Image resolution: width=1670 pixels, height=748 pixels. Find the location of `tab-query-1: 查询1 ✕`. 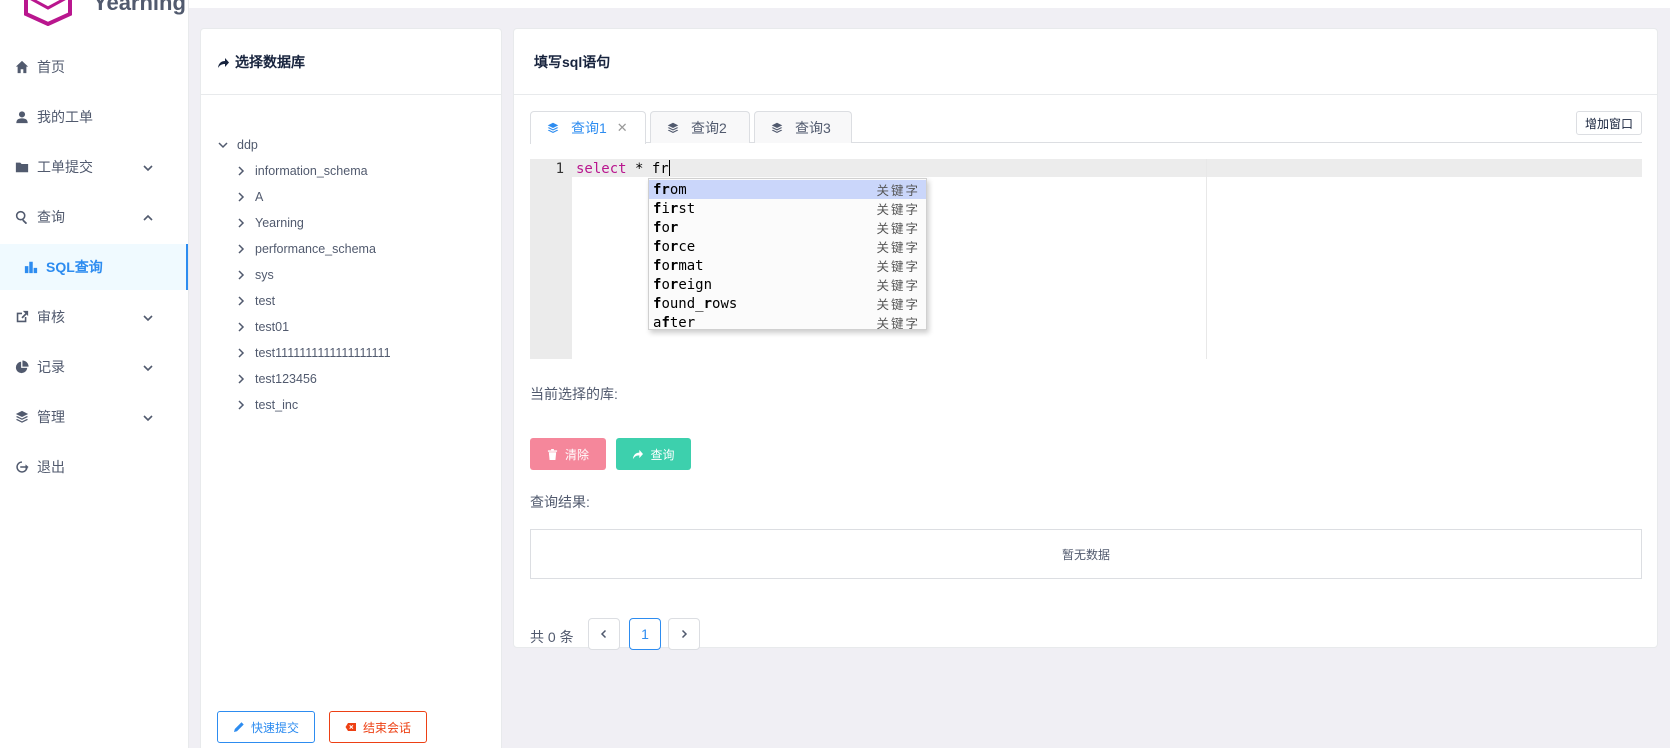

tab-query-1: 查询1 ✕ is located at coordinates (588, 127).